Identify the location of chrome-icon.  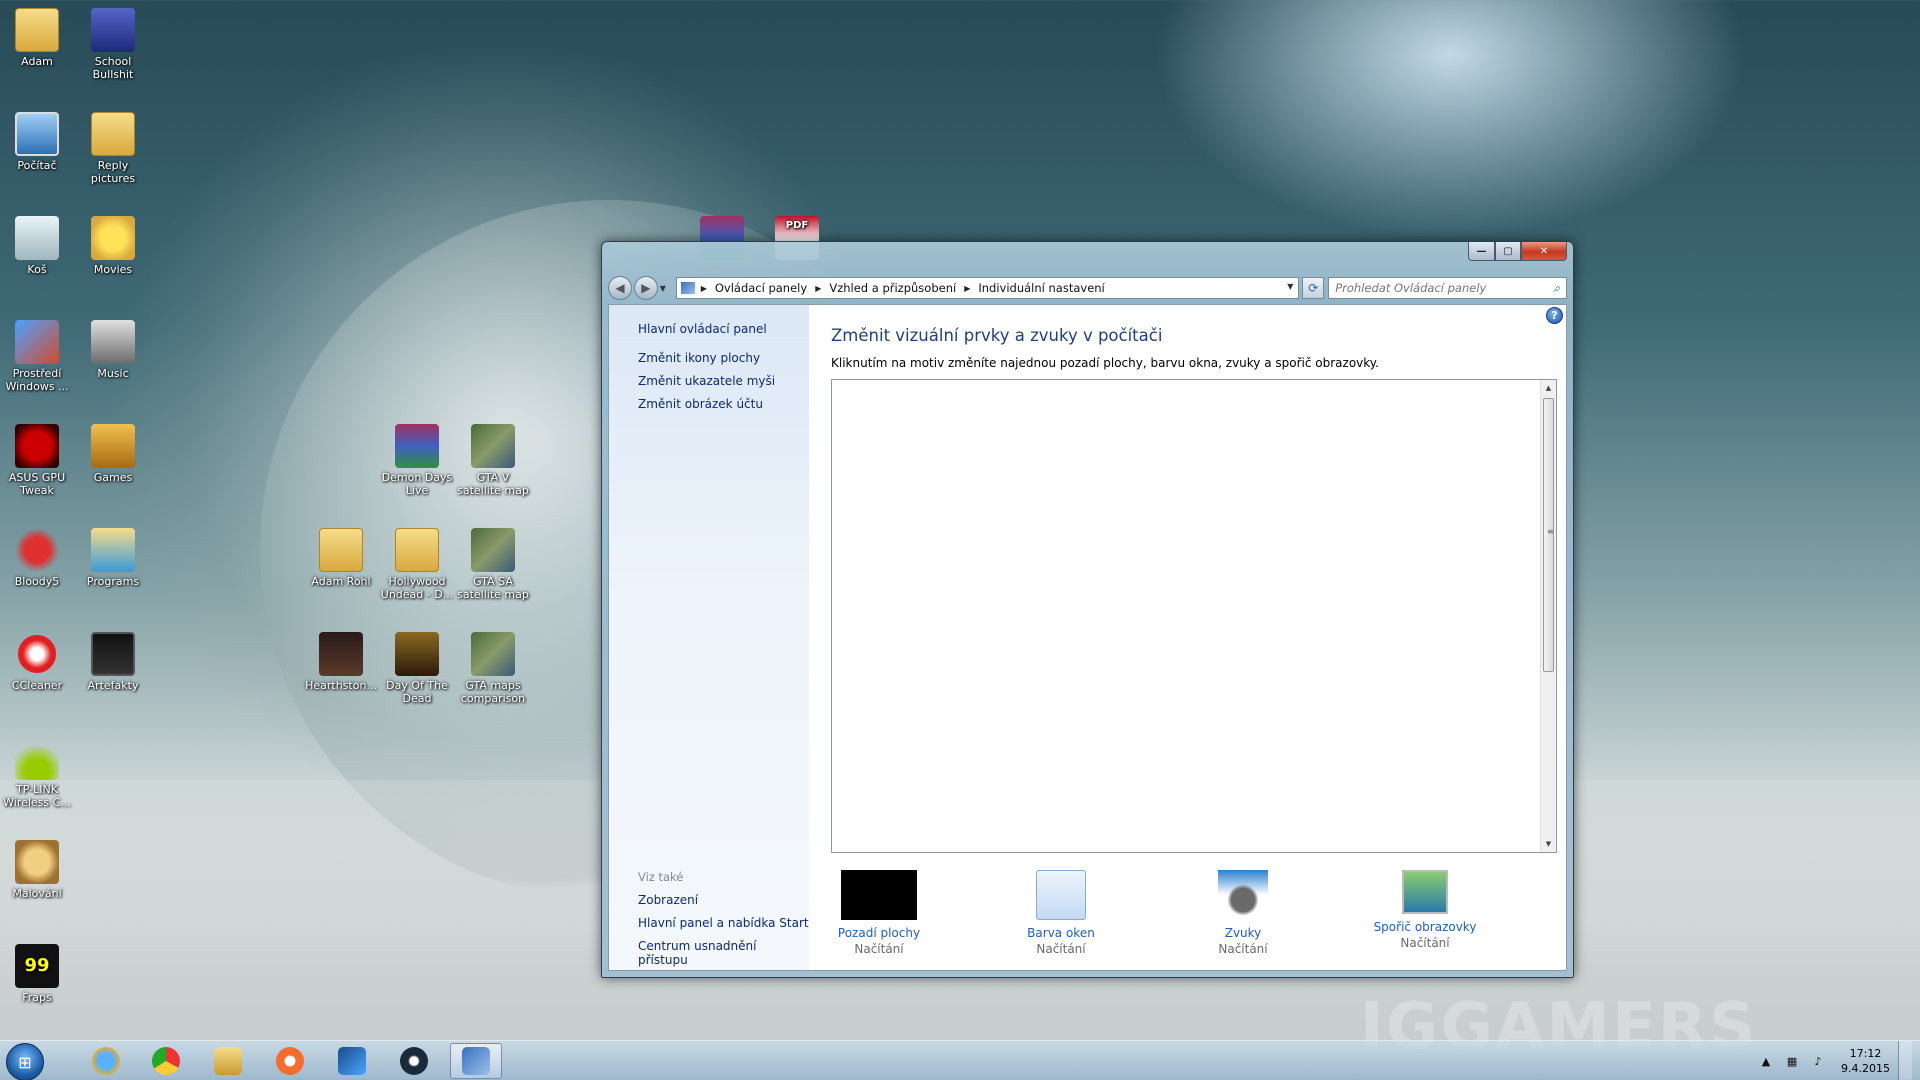
(166, 1061).